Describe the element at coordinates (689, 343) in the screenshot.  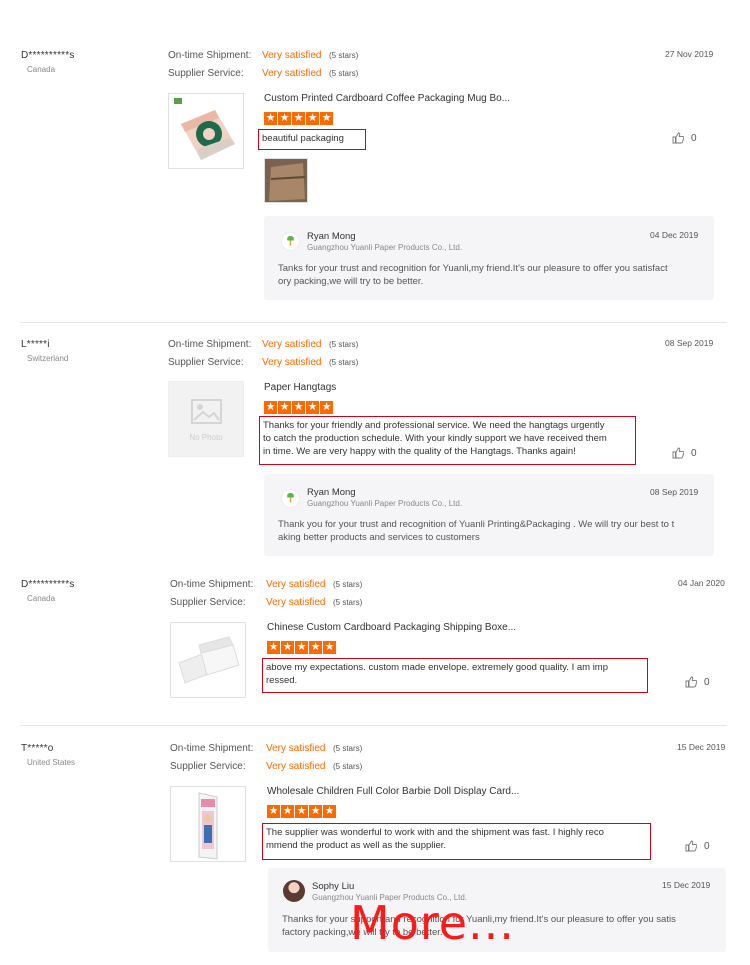
I see `review-date: 08 Sep 2019` at that location.